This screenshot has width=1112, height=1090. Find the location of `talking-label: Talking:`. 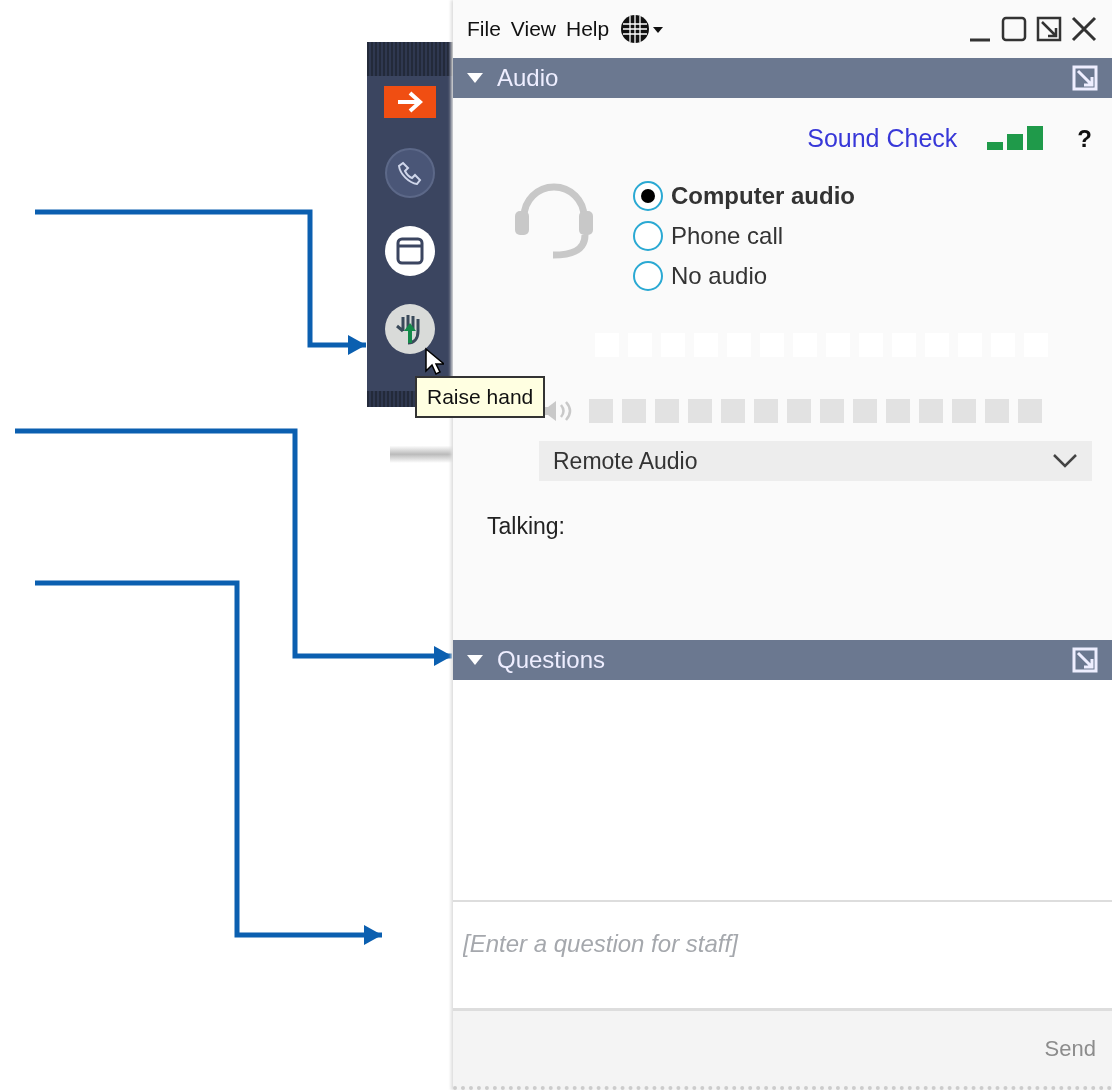

talking-label: Talking: is located at coordinates (526, 526).